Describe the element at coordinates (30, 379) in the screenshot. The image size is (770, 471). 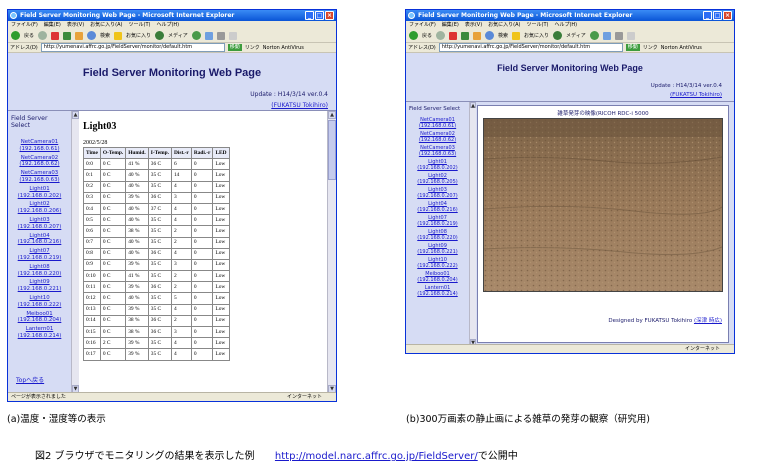
I see `top-link: Topへ戻る` at that location.